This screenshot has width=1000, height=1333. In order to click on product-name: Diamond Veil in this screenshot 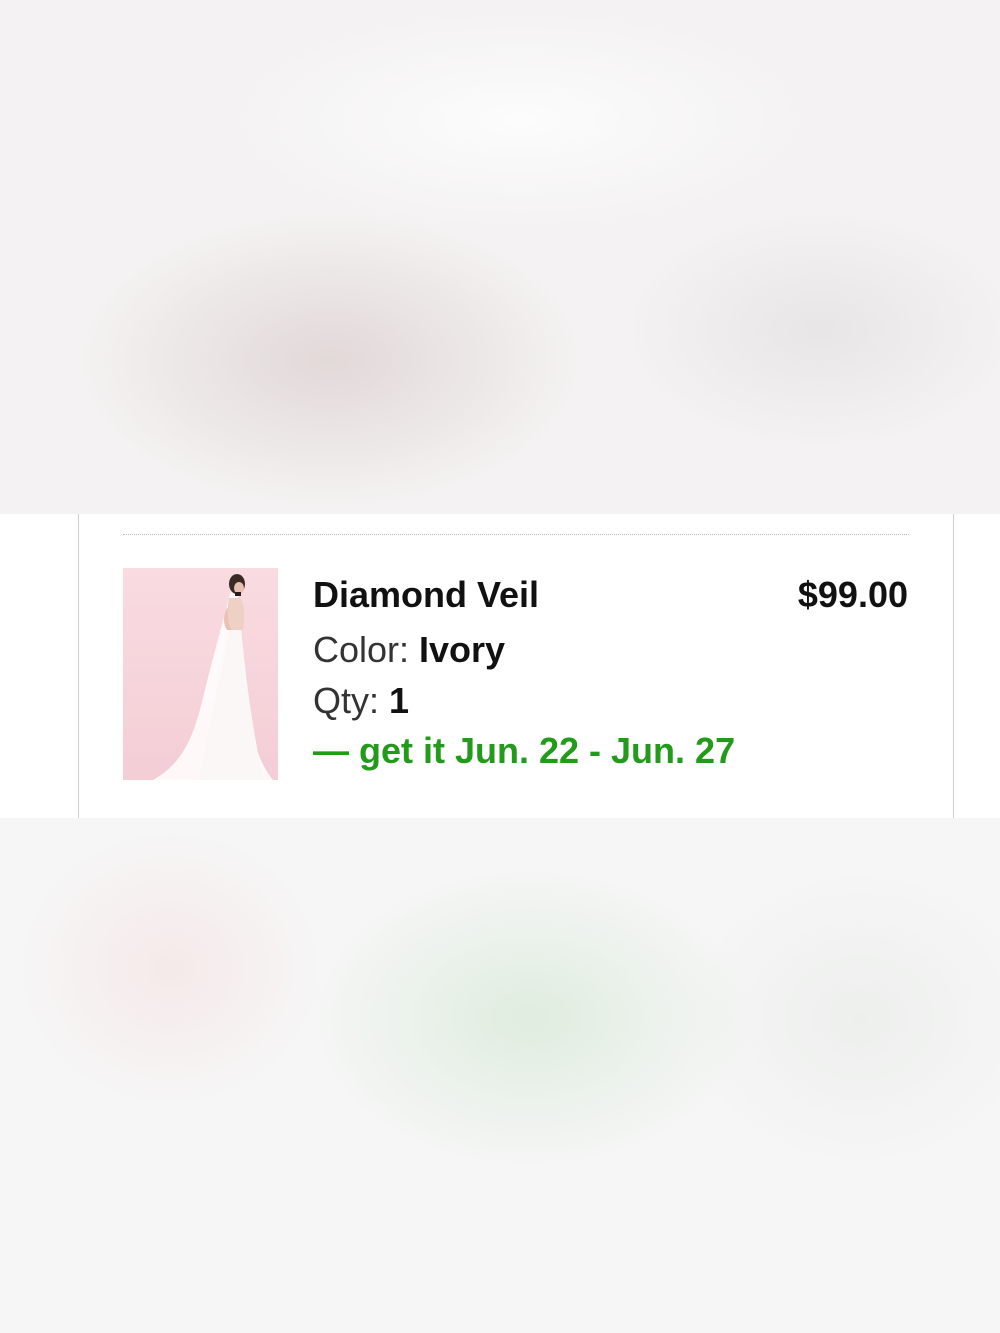, I will do `click(426, 595)`.